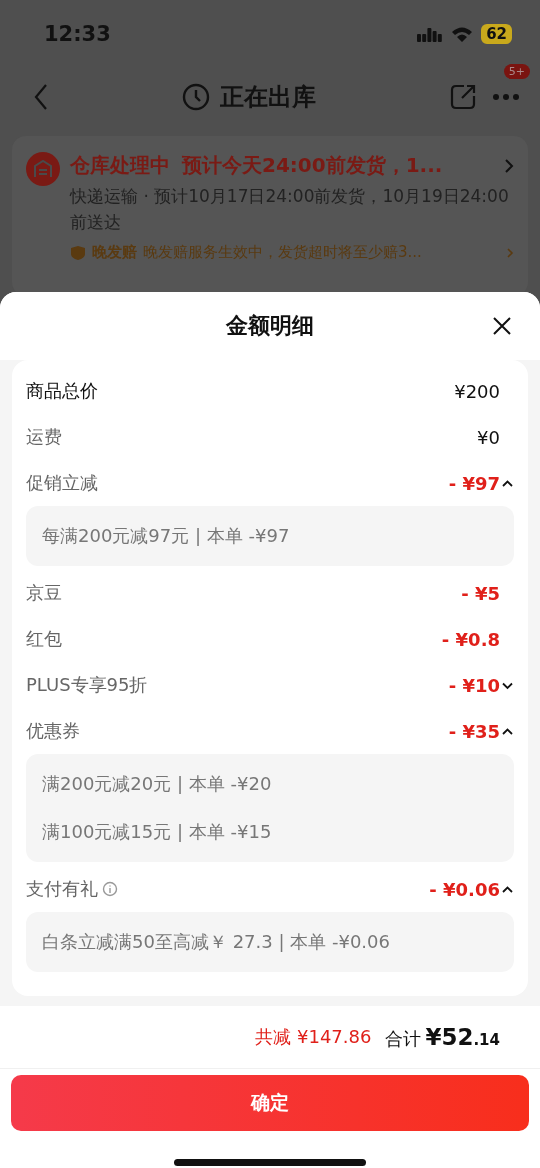 This screenshot has height=1168, width=540. What do you see at coordinates (313, 1037) in the screenshot?
I see `total-saved: 共减 ¥147.86` at bounding box center [313, 1037].